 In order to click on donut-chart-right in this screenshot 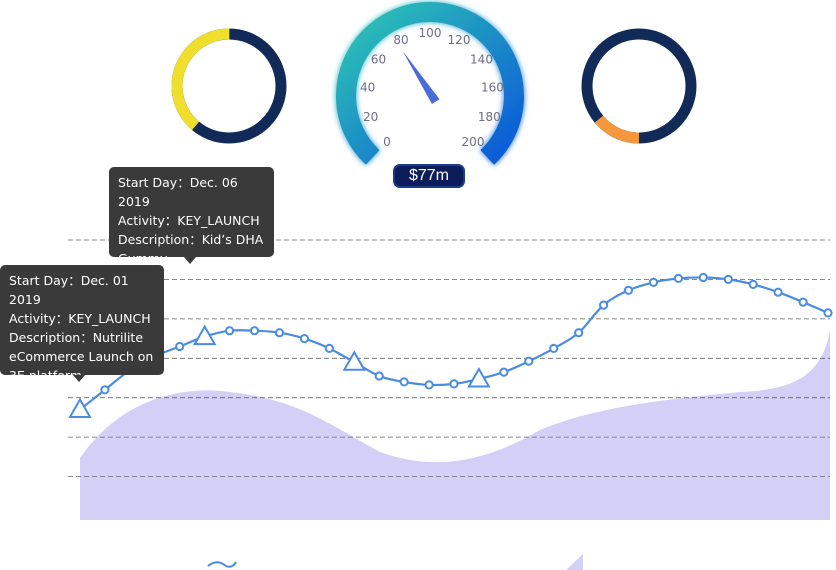, I will do `click(639, 86)`.